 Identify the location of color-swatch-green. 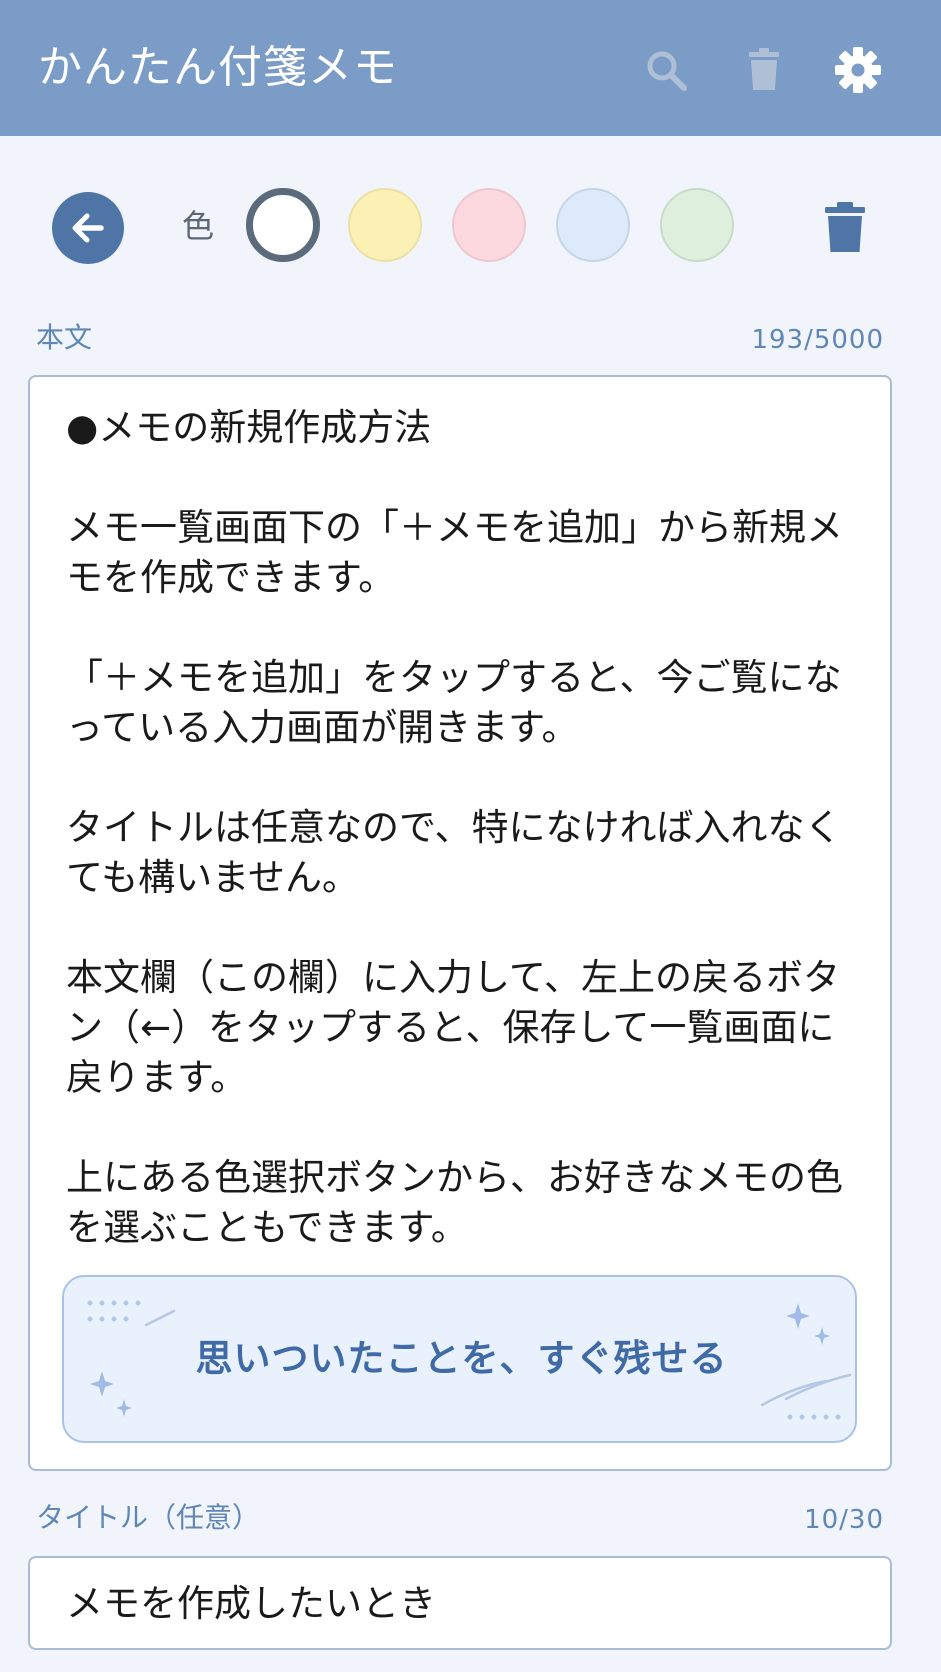
(697, 225).